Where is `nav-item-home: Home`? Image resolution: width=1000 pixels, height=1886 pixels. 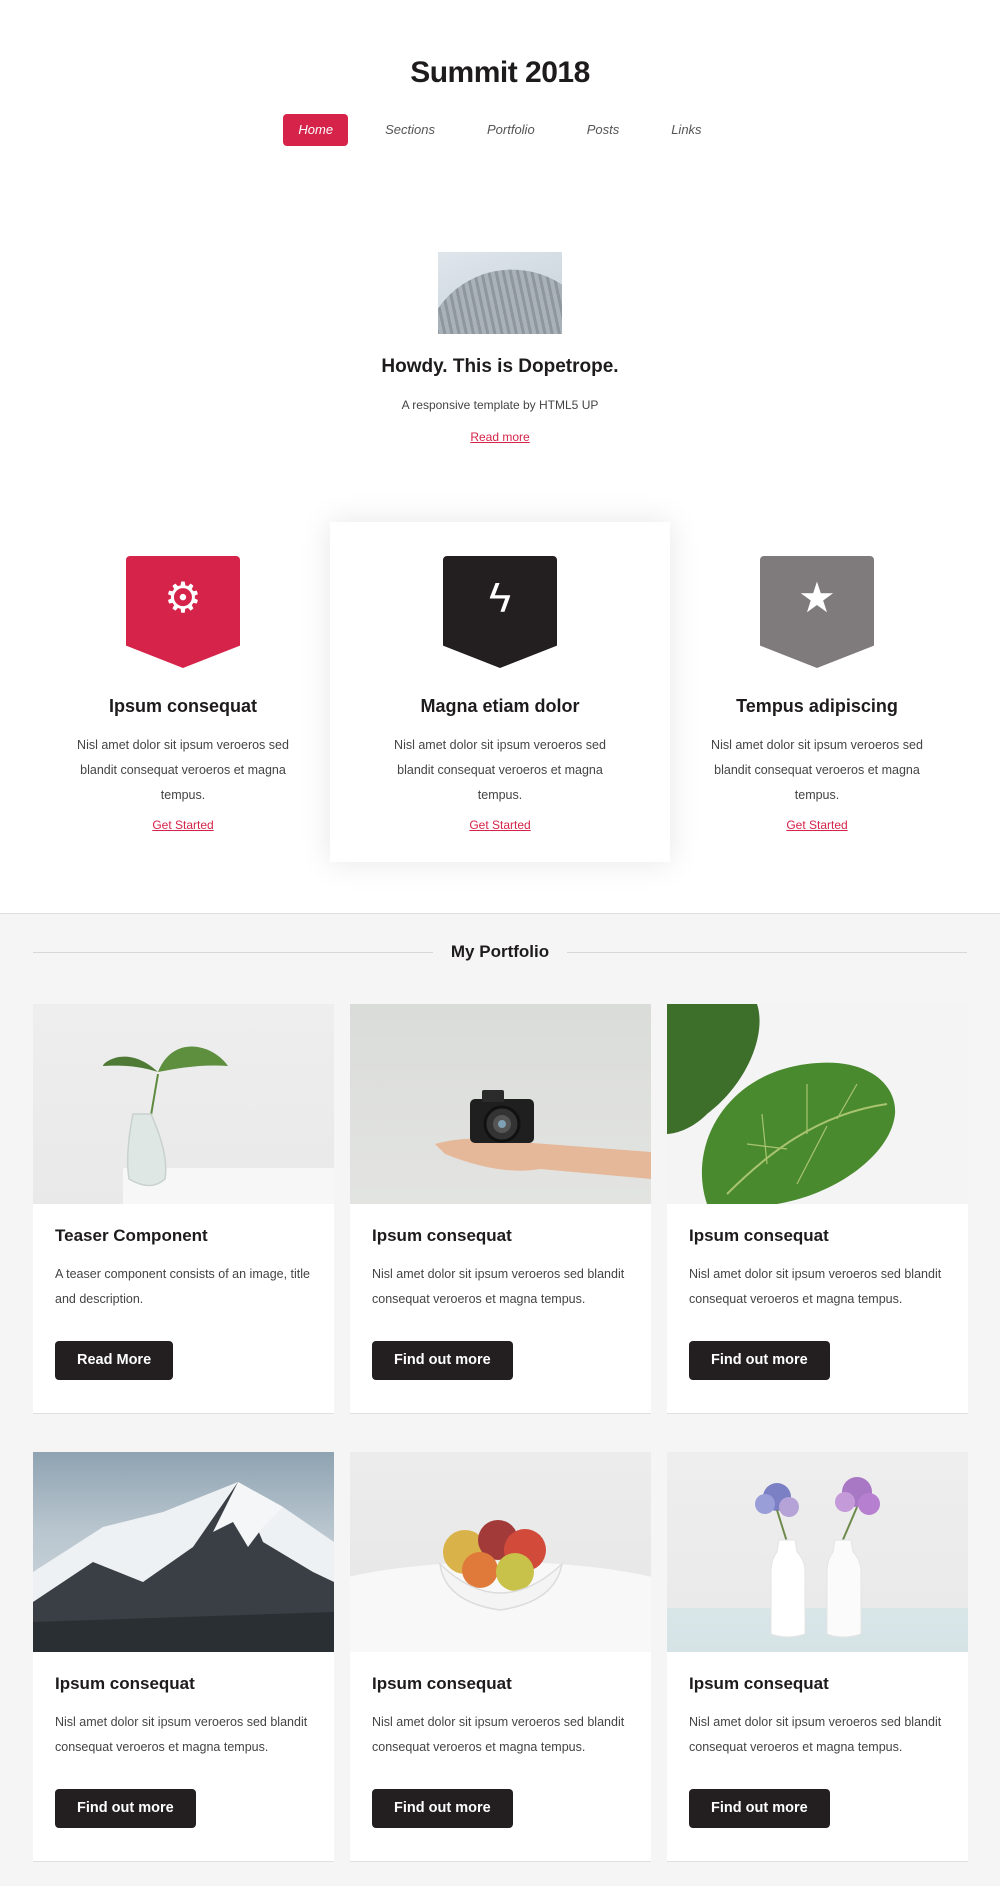 nav-item-home: Home is located at coordinates (316, 130).